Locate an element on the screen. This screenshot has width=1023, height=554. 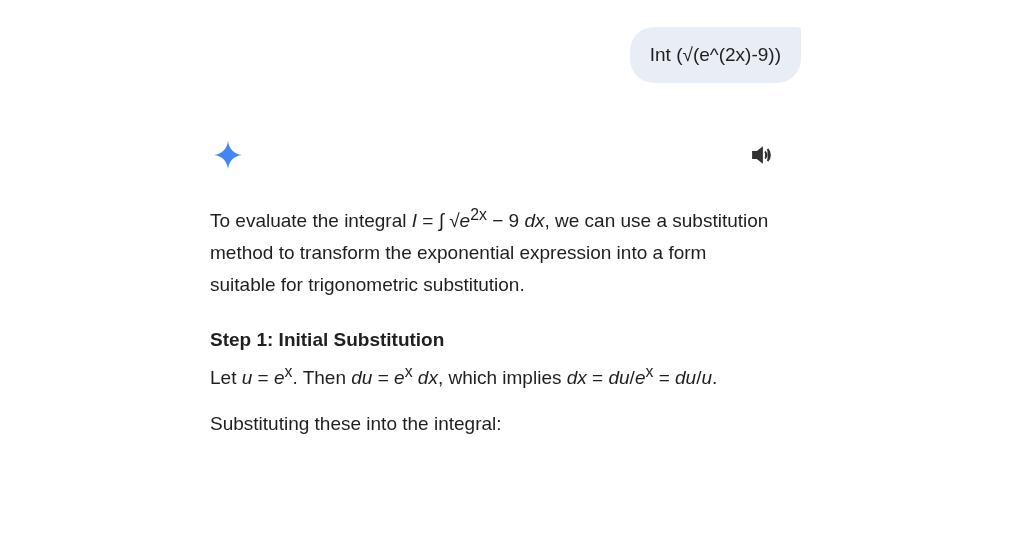
response-paragraph: Let u = e$^{x}$. Then du = e$^{x}$ dx, which implies dx = du/e$^{x}$ = du/u. is located at coordinates (464, 375).